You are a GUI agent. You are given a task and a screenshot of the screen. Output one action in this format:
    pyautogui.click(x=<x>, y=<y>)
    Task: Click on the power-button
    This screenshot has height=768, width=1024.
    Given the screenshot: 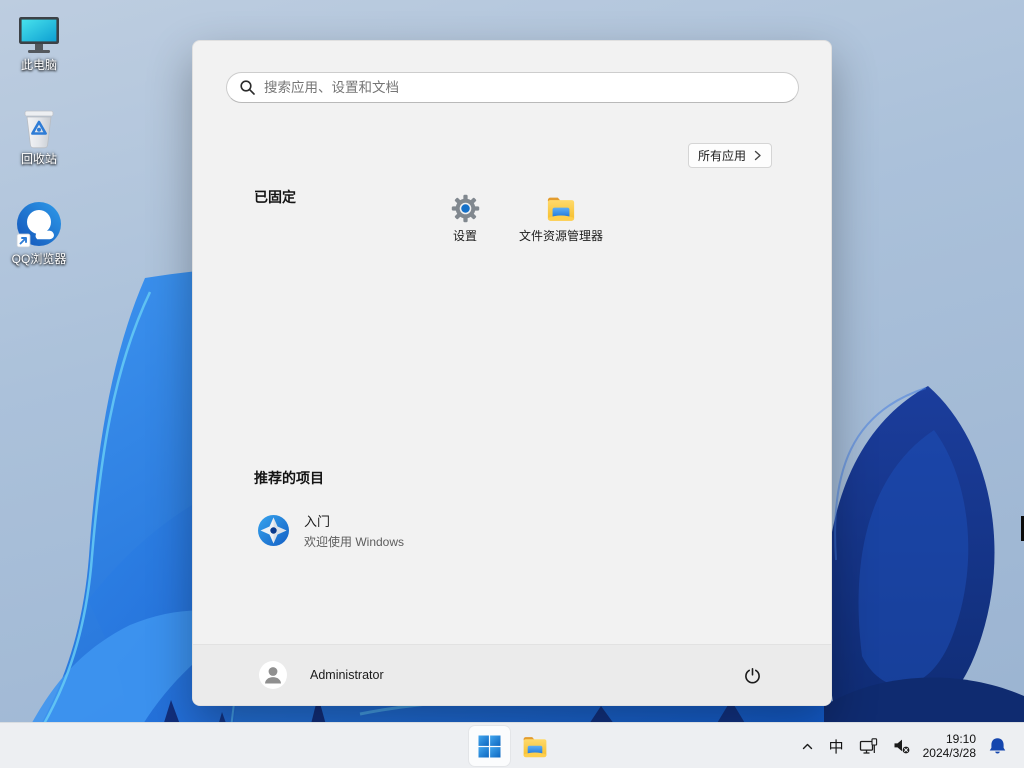 What is the action you would take?
    pyautogui.click(x=752, y=675)
    